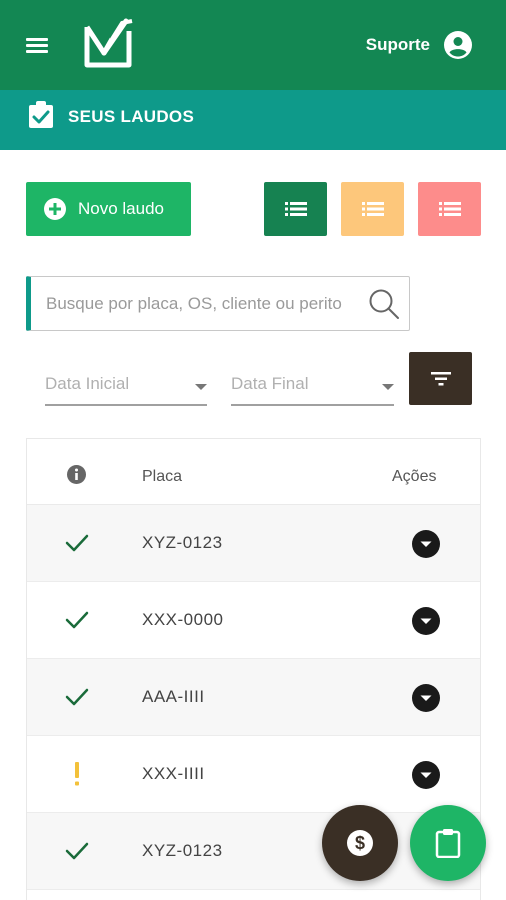 The image size is (506, 900). Describe the element at coordinates (458, 45) in the screenshot. I see `account-circle-icon` at that location.